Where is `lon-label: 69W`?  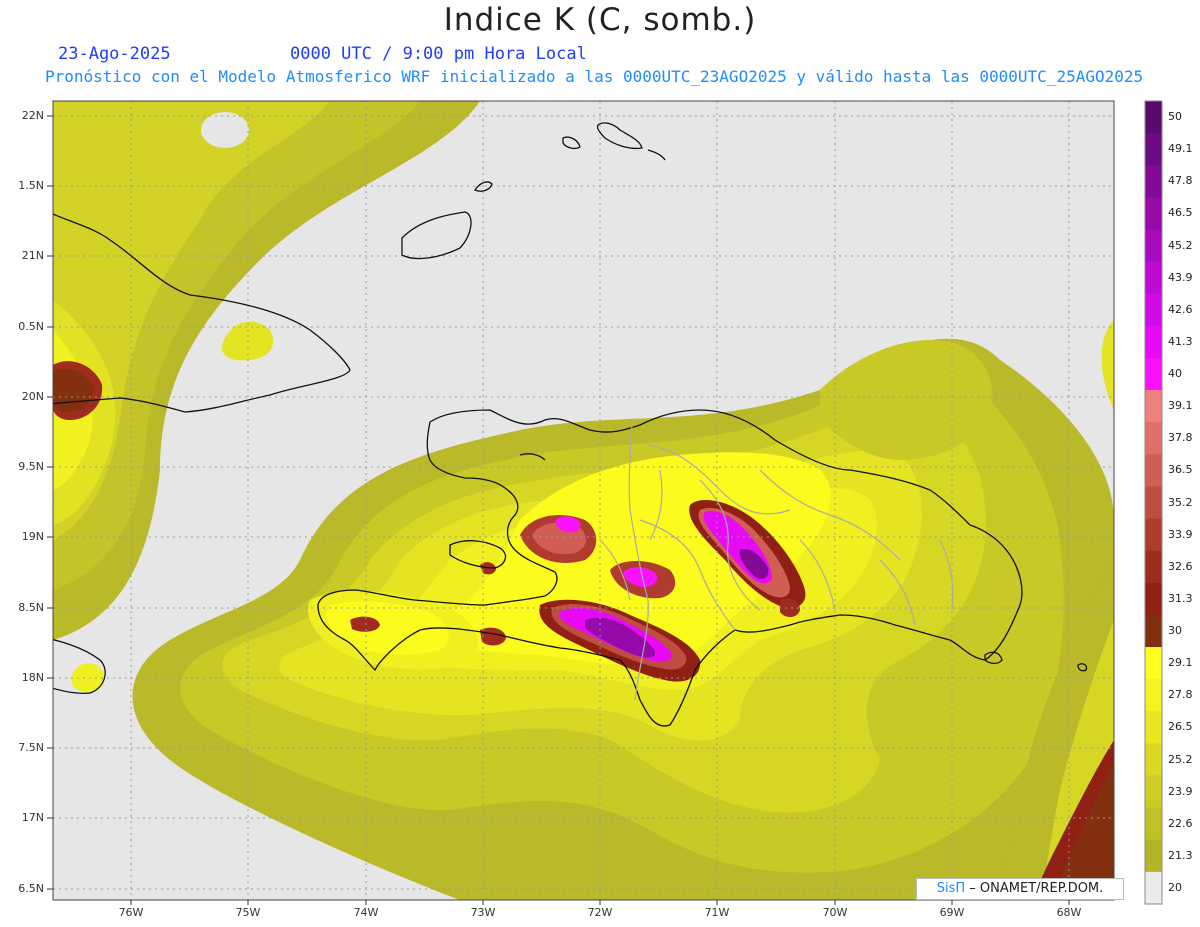 lon-label: 69W is located at coordinates (952, 912).